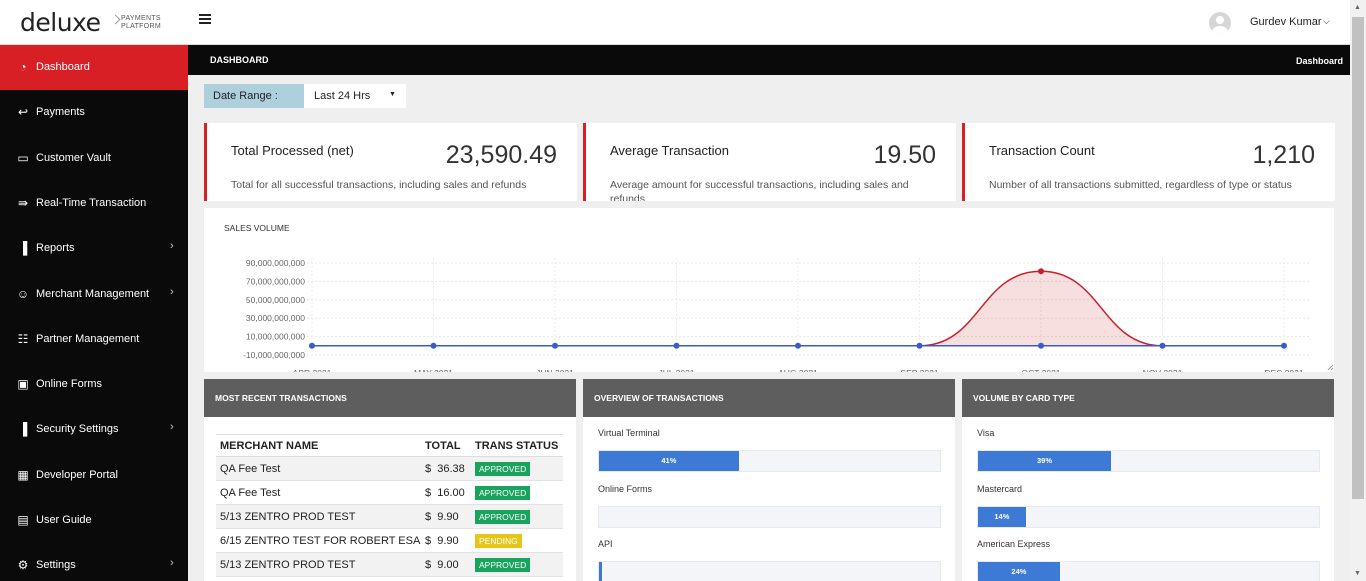  I want to click on sidebar-item-label: Settings, so click(56, 565).